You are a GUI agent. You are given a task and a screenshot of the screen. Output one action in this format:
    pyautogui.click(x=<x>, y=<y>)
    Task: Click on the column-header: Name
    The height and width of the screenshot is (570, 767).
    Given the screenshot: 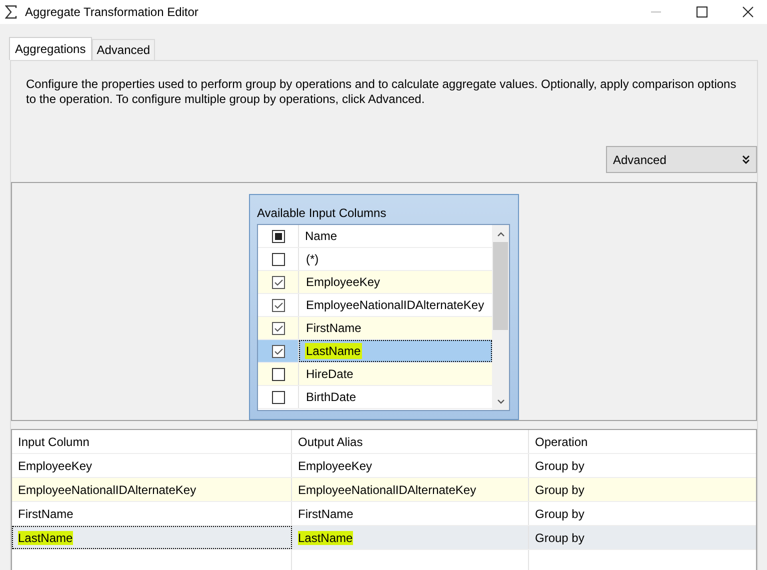 What is the action you would take?
    pyautogui.click(x=321, y=236)
    